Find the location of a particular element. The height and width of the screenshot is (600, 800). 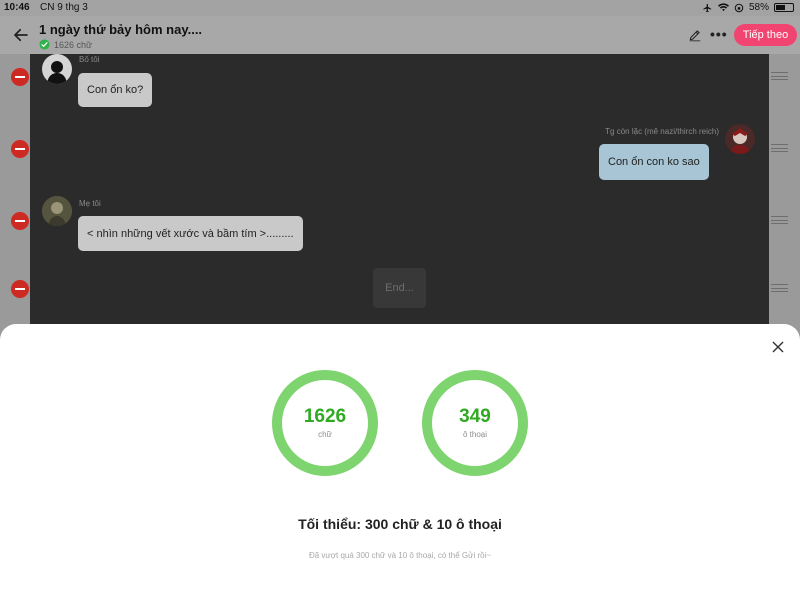

battery-percent: 58% is located at coordinates (758, 7).